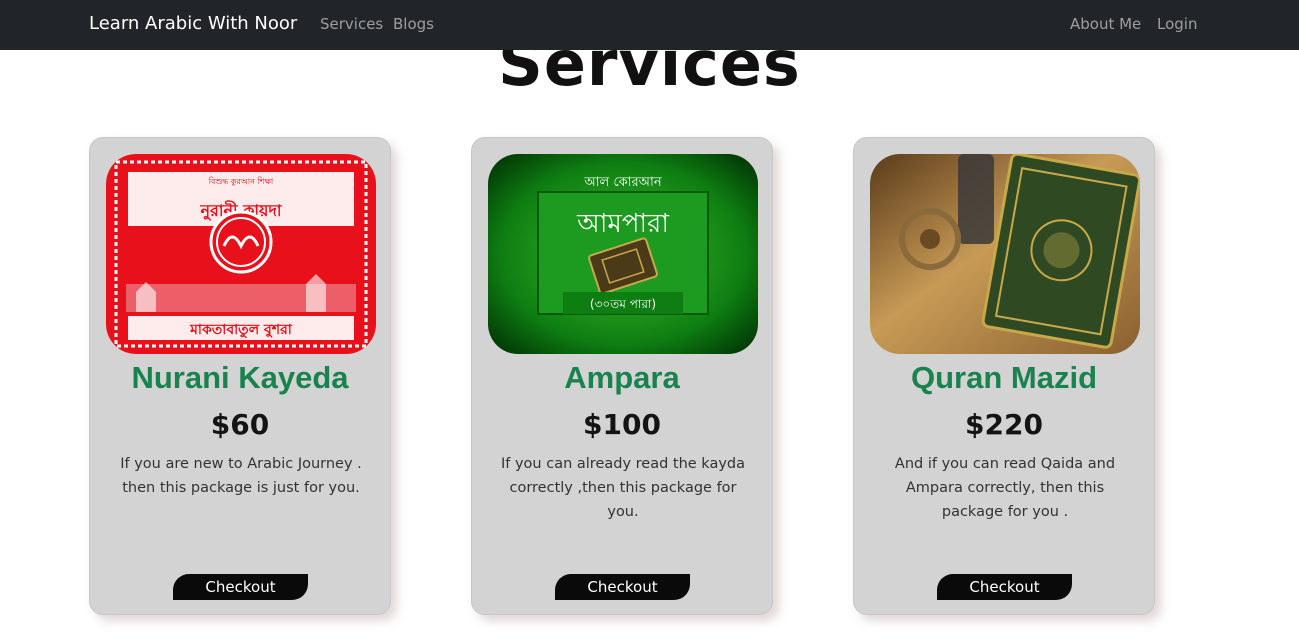  I want to click on card-title: Nurani Kayeda, so click(240, 377).